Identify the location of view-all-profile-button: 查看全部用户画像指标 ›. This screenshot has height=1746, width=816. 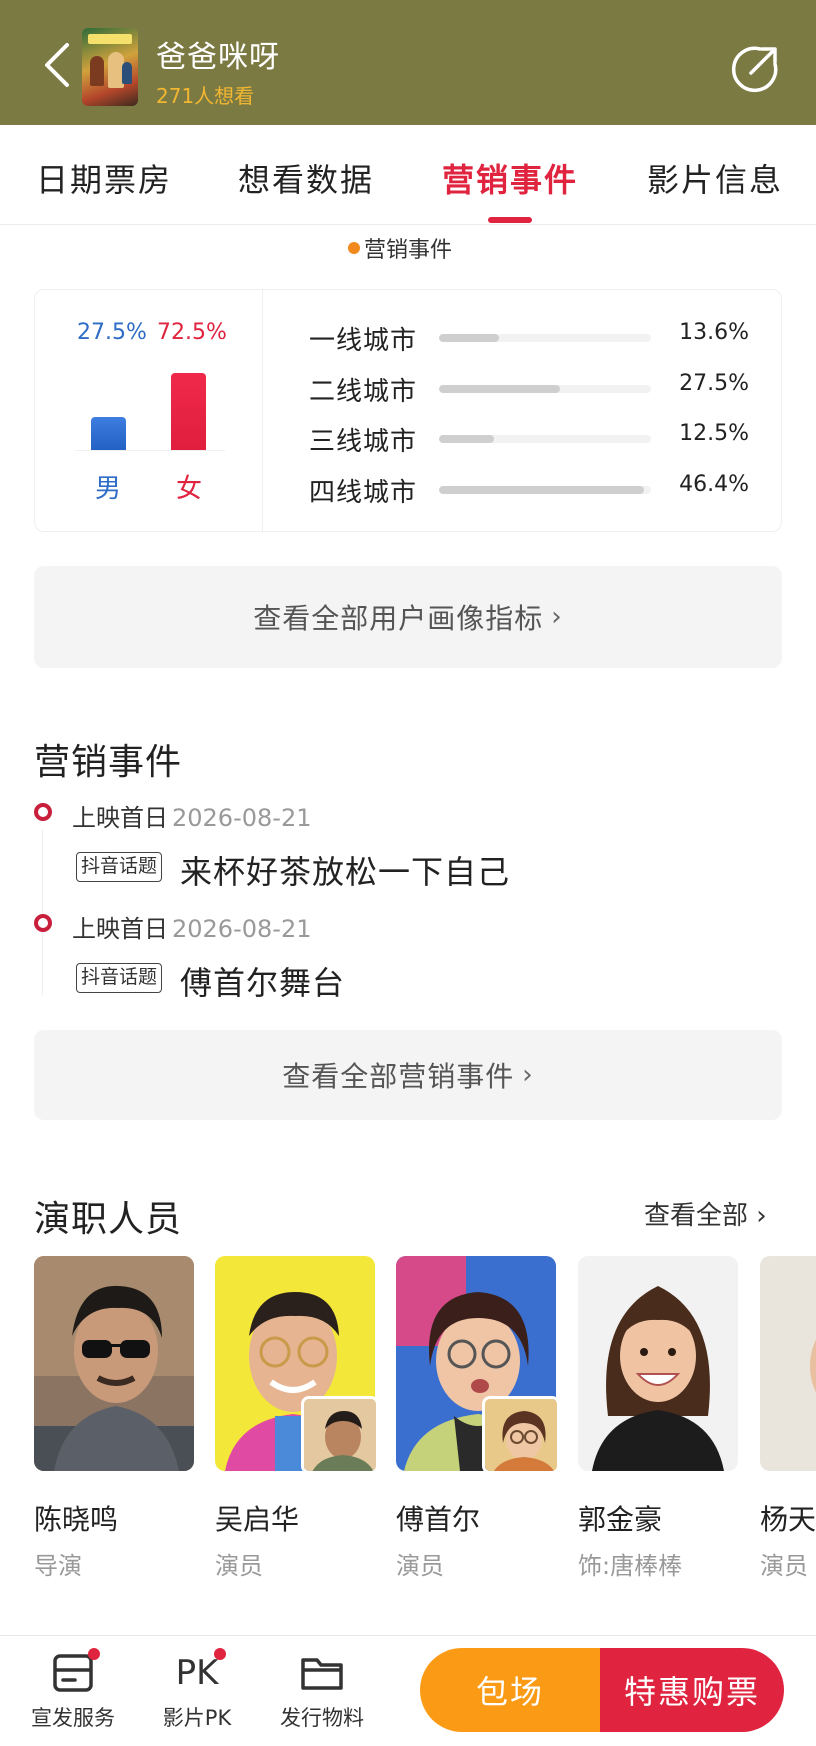
(408, 617).